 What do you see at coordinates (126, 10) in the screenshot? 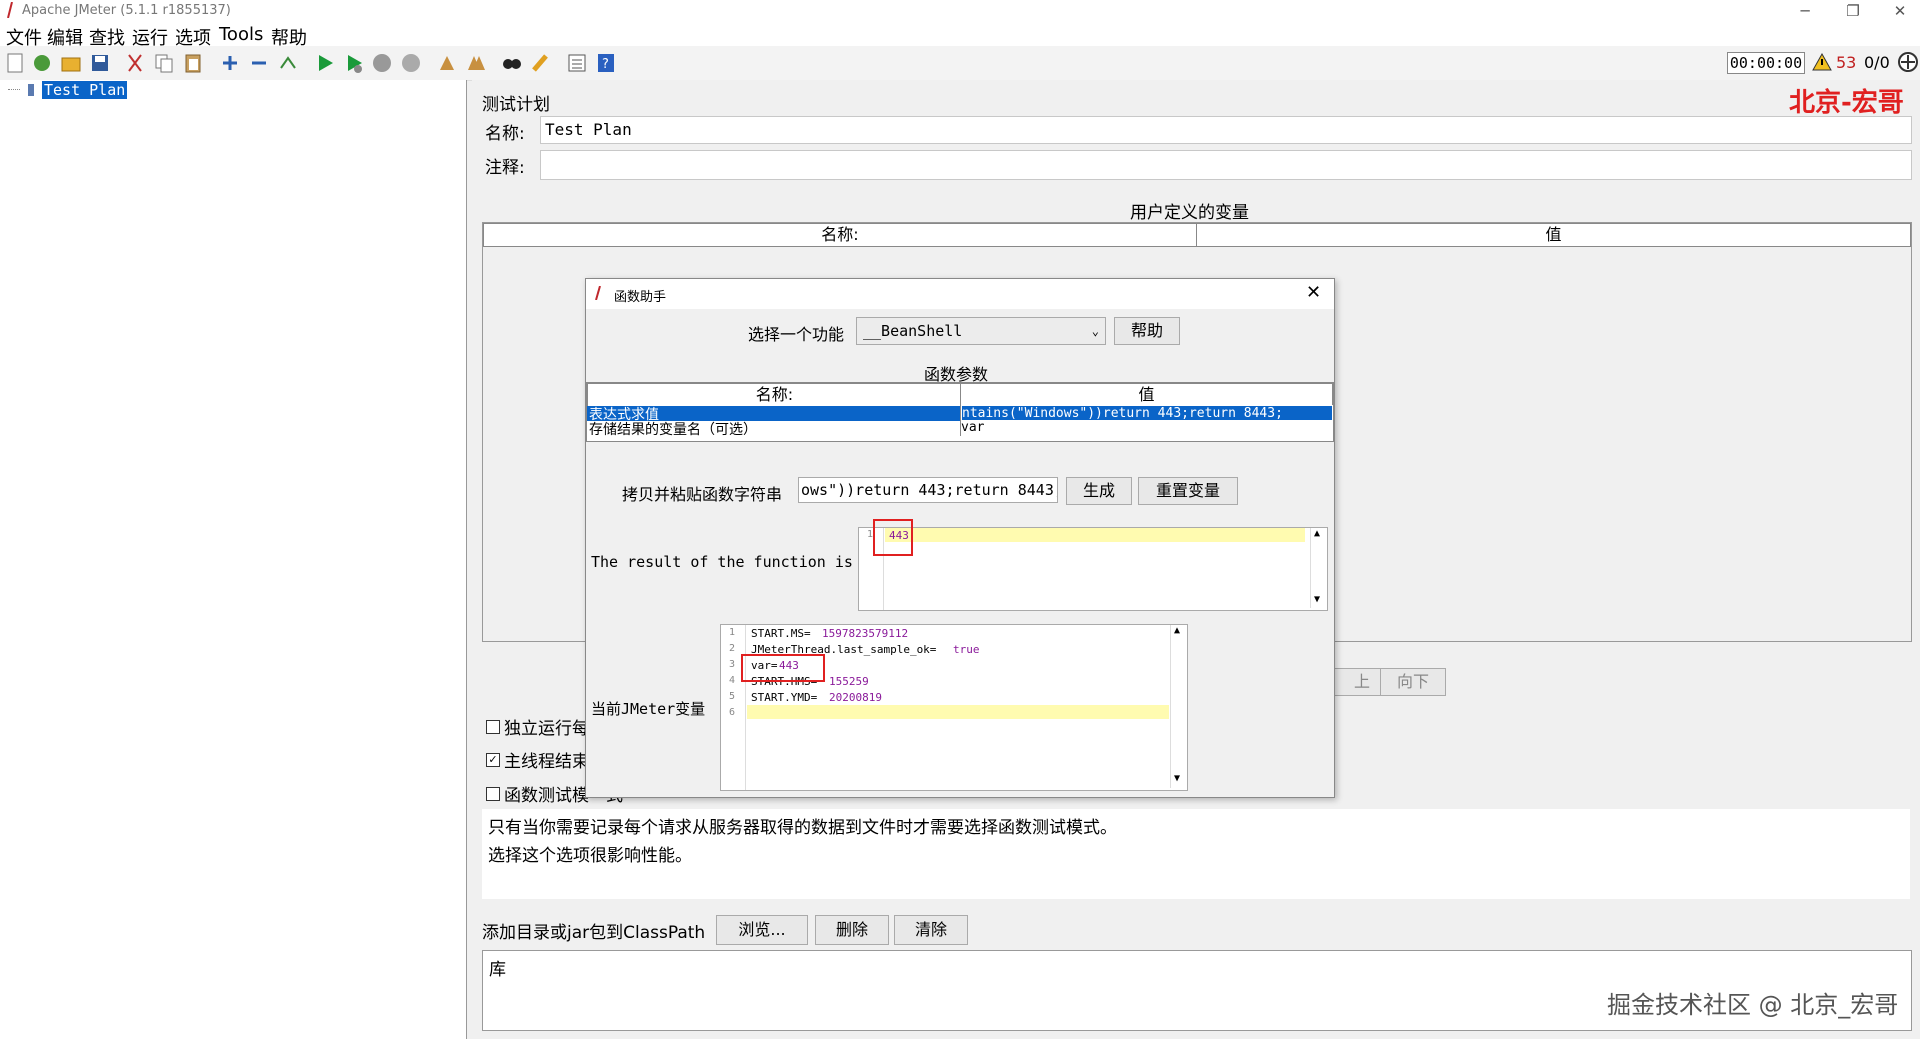
I see `window-title: Apache JMeter (5.1.1 r1855137)` at bounding box center [126, 10].